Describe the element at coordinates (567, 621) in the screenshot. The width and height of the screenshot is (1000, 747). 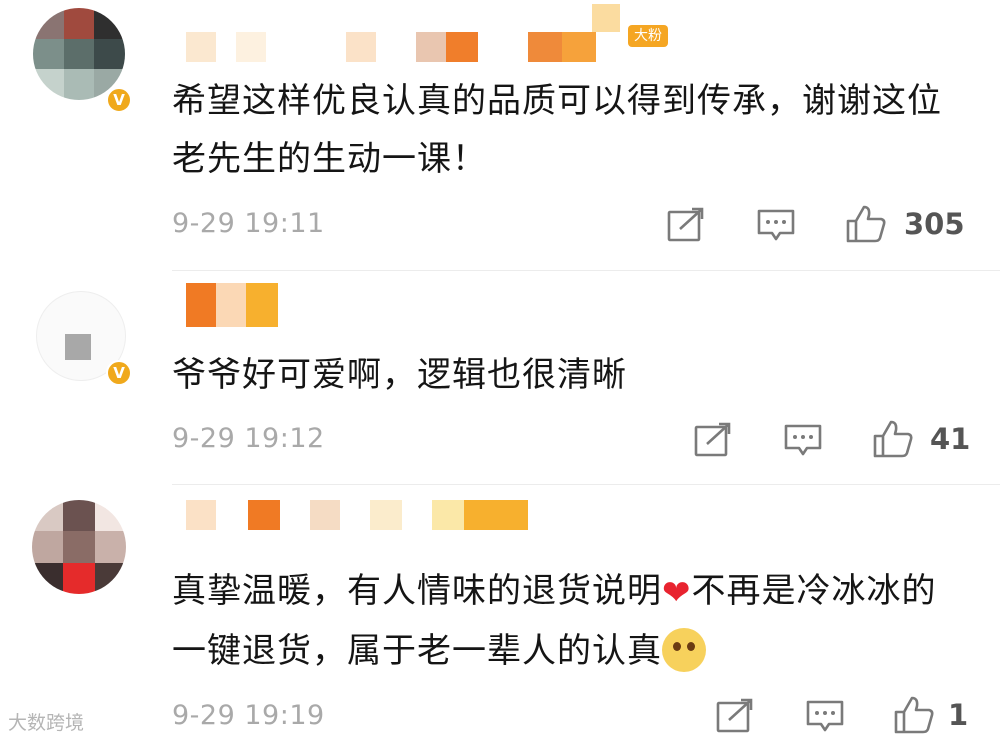
I see `comment-text: 真挚温暖，有人情味的退货说明❤不再是冷冰冰的一键退货，属于老一辈人的认真` at that location.